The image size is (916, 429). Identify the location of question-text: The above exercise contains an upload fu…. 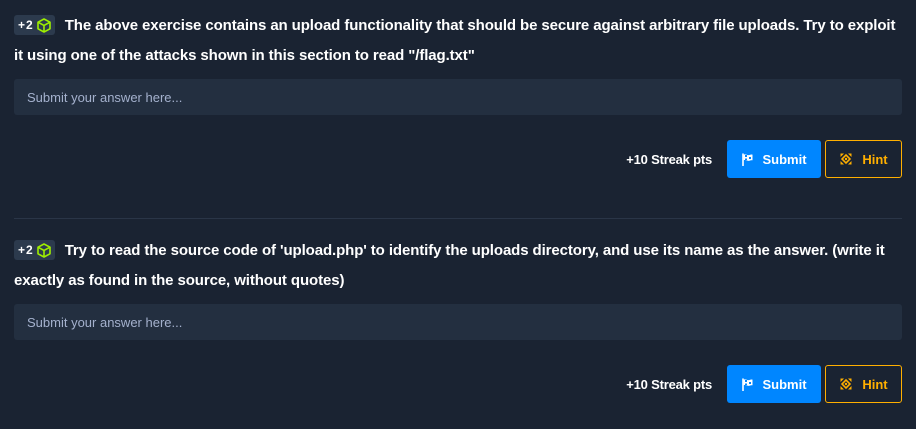
(455, 40).